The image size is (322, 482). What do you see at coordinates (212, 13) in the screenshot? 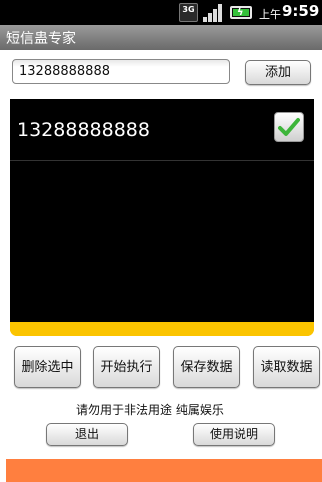
I see `signal-icon` at bounding box center [212, 13].